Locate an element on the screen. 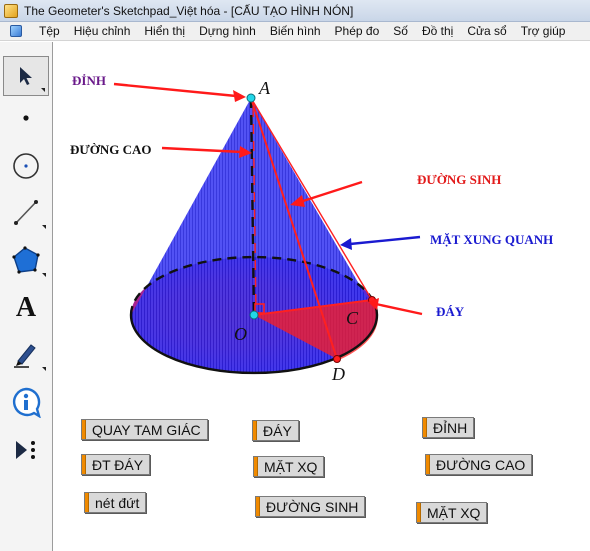  action-button-dinh: ĐỈNH is located at coordinates (448, 427).